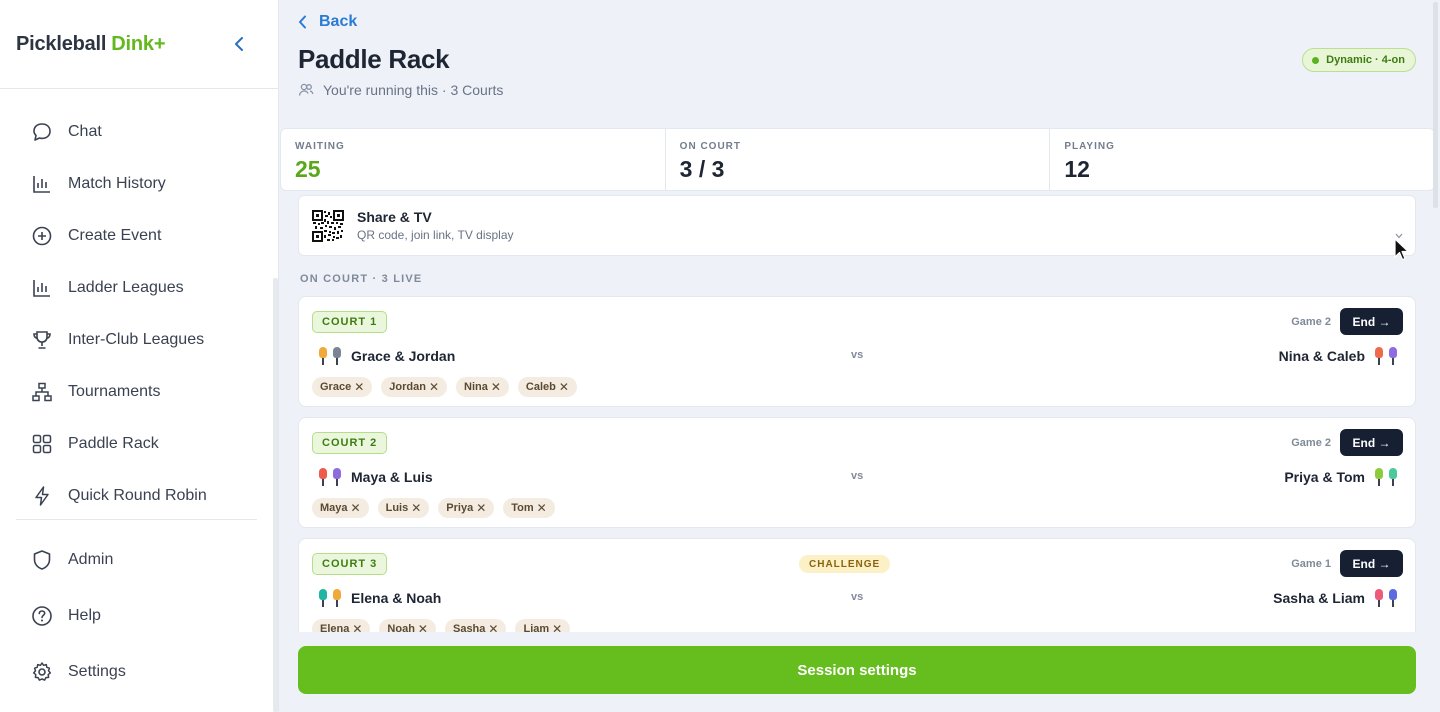 This screenshot has width=1440, height=712. I want to click on app-logo: Pickleball Dink+, so click(91, 44).